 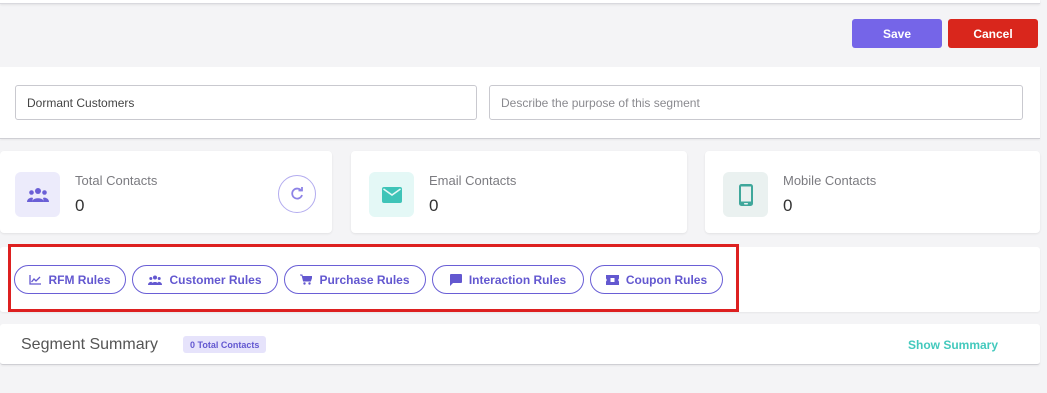 I want to click on stat-label: Total Contacts, so click(x=116, y=180).